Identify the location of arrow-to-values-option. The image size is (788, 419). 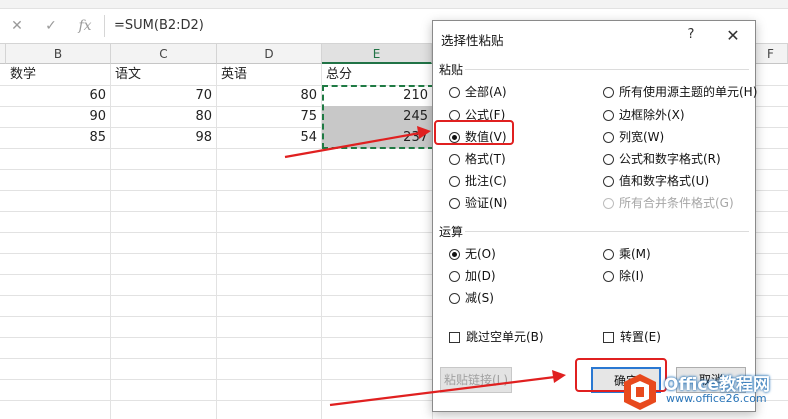
(352, 145).